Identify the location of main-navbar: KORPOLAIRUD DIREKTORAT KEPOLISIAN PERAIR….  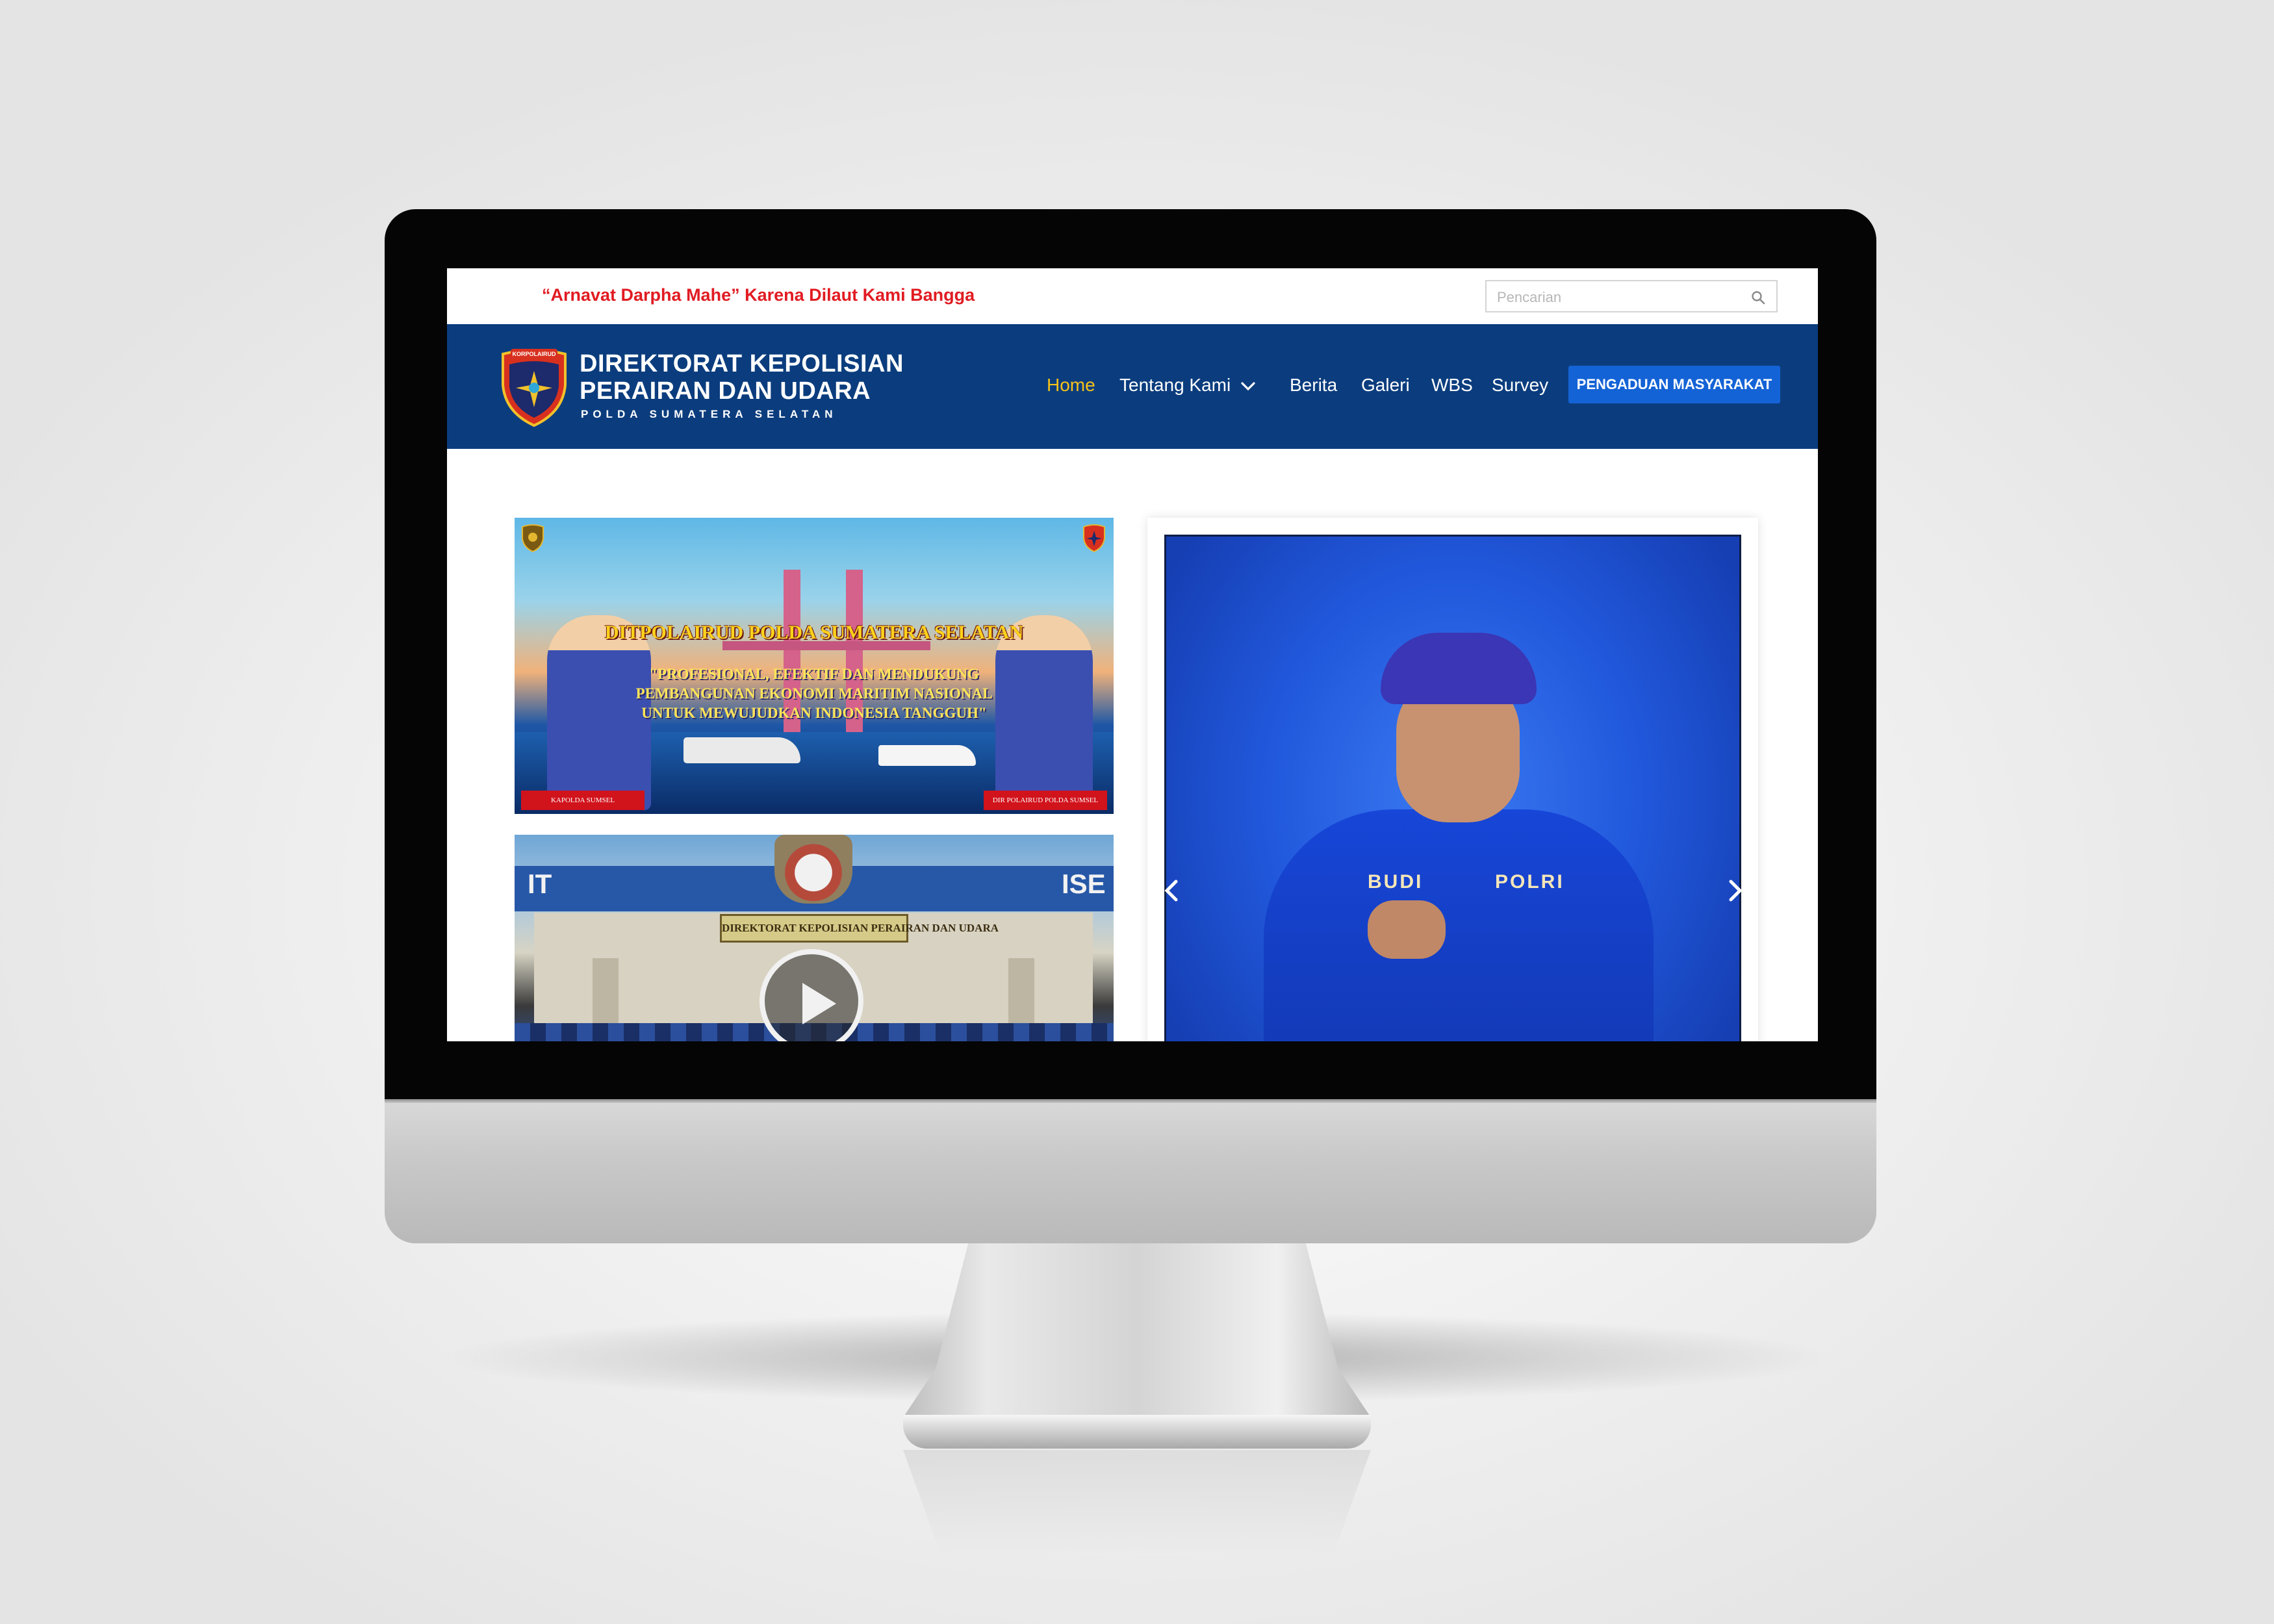
(1132, 386).